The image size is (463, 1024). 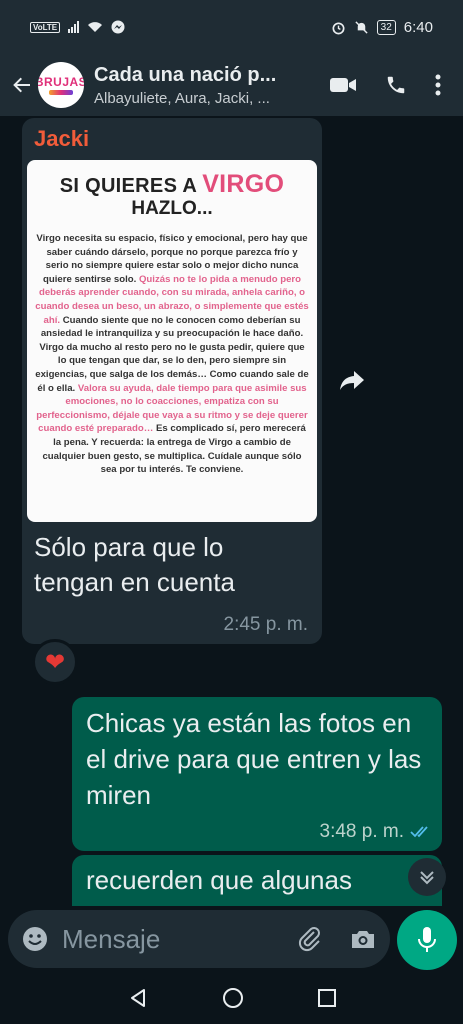 I want to click on nav-recents-icon, so click(x=327, y=998).